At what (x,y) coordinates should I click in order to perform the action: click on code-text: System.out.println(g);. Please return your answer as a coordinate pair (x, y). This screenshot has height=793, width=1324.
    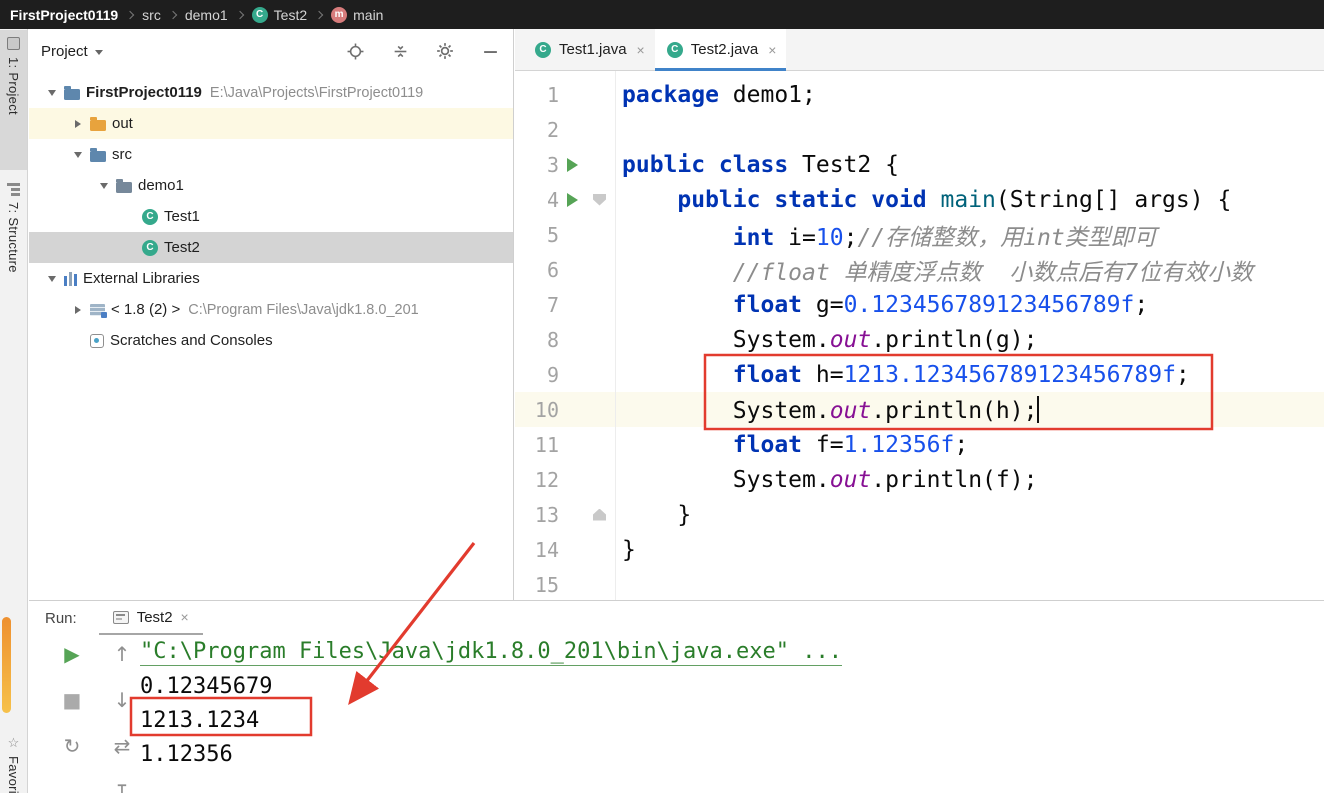
    Looking at the image, I should click on (826, 340).